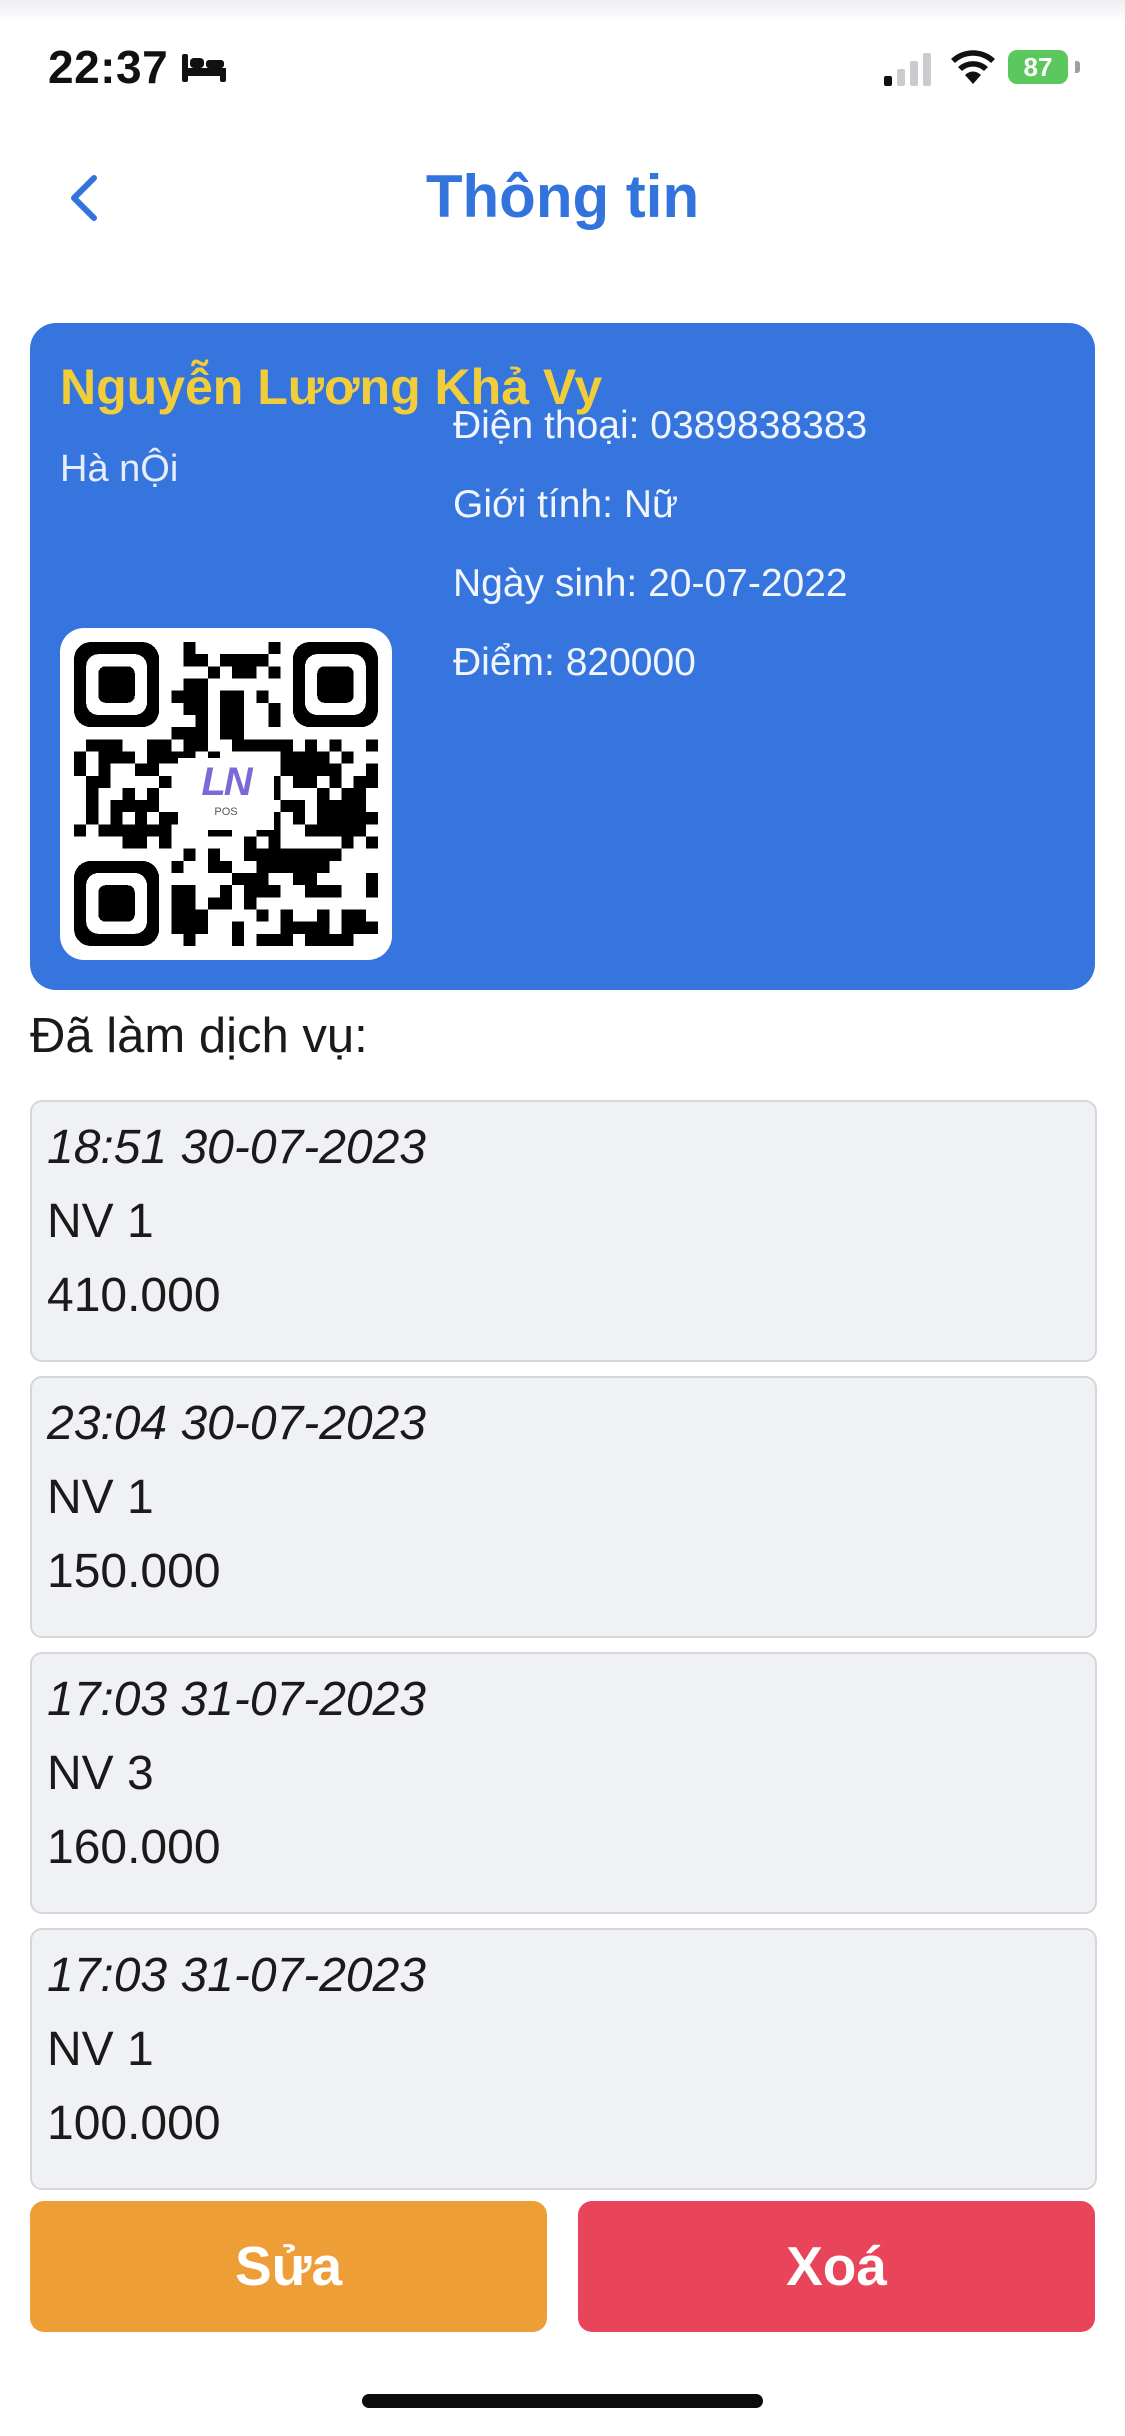 The height and width of the screenshot is (2436, 1125). Describe the element at coordinates (199, 1036) in the screenshot. I see `services-section-label: Đã làm dịch vụ:` at that location.